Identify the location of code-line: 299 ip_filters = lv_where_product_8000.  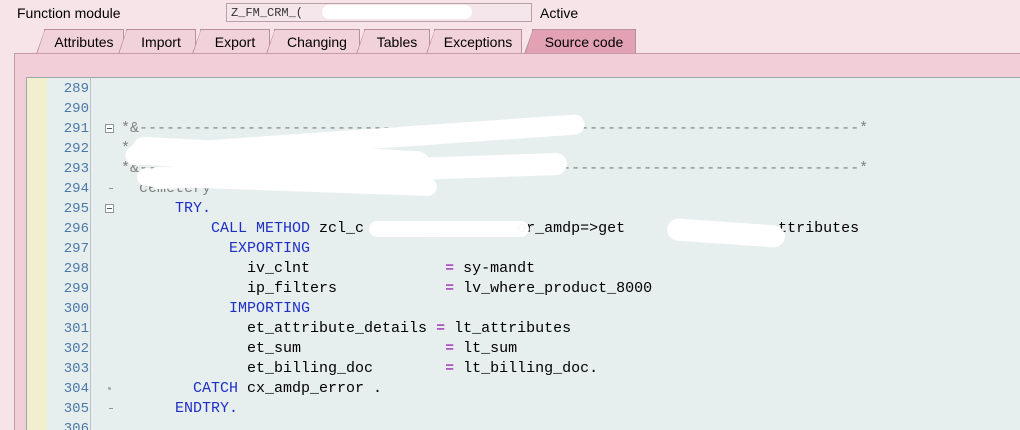
(523, 289).